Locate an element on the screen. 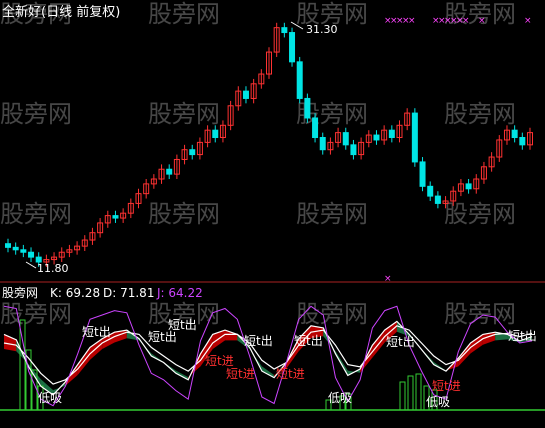 This screenshot has height=428, width=545. low-price-label: 11.80 is located at coordinates (53, 268).